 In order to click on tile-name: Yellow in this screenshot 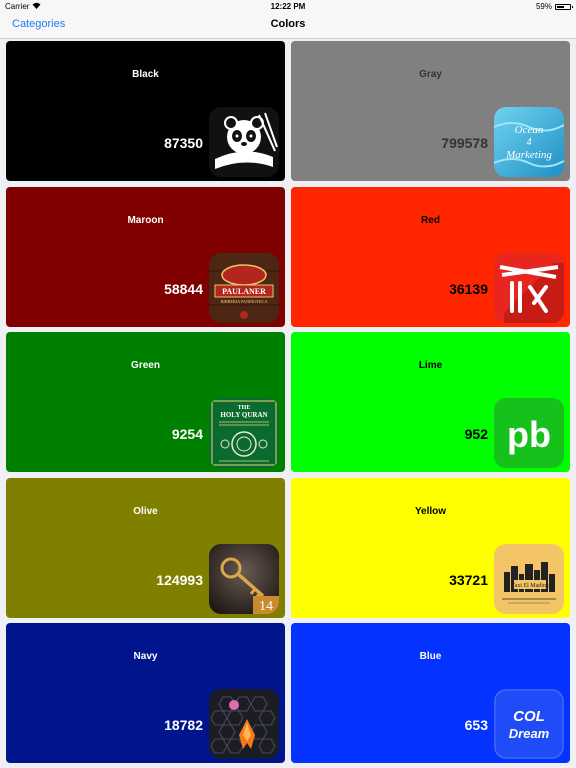, I will do `click(430, 511)`.